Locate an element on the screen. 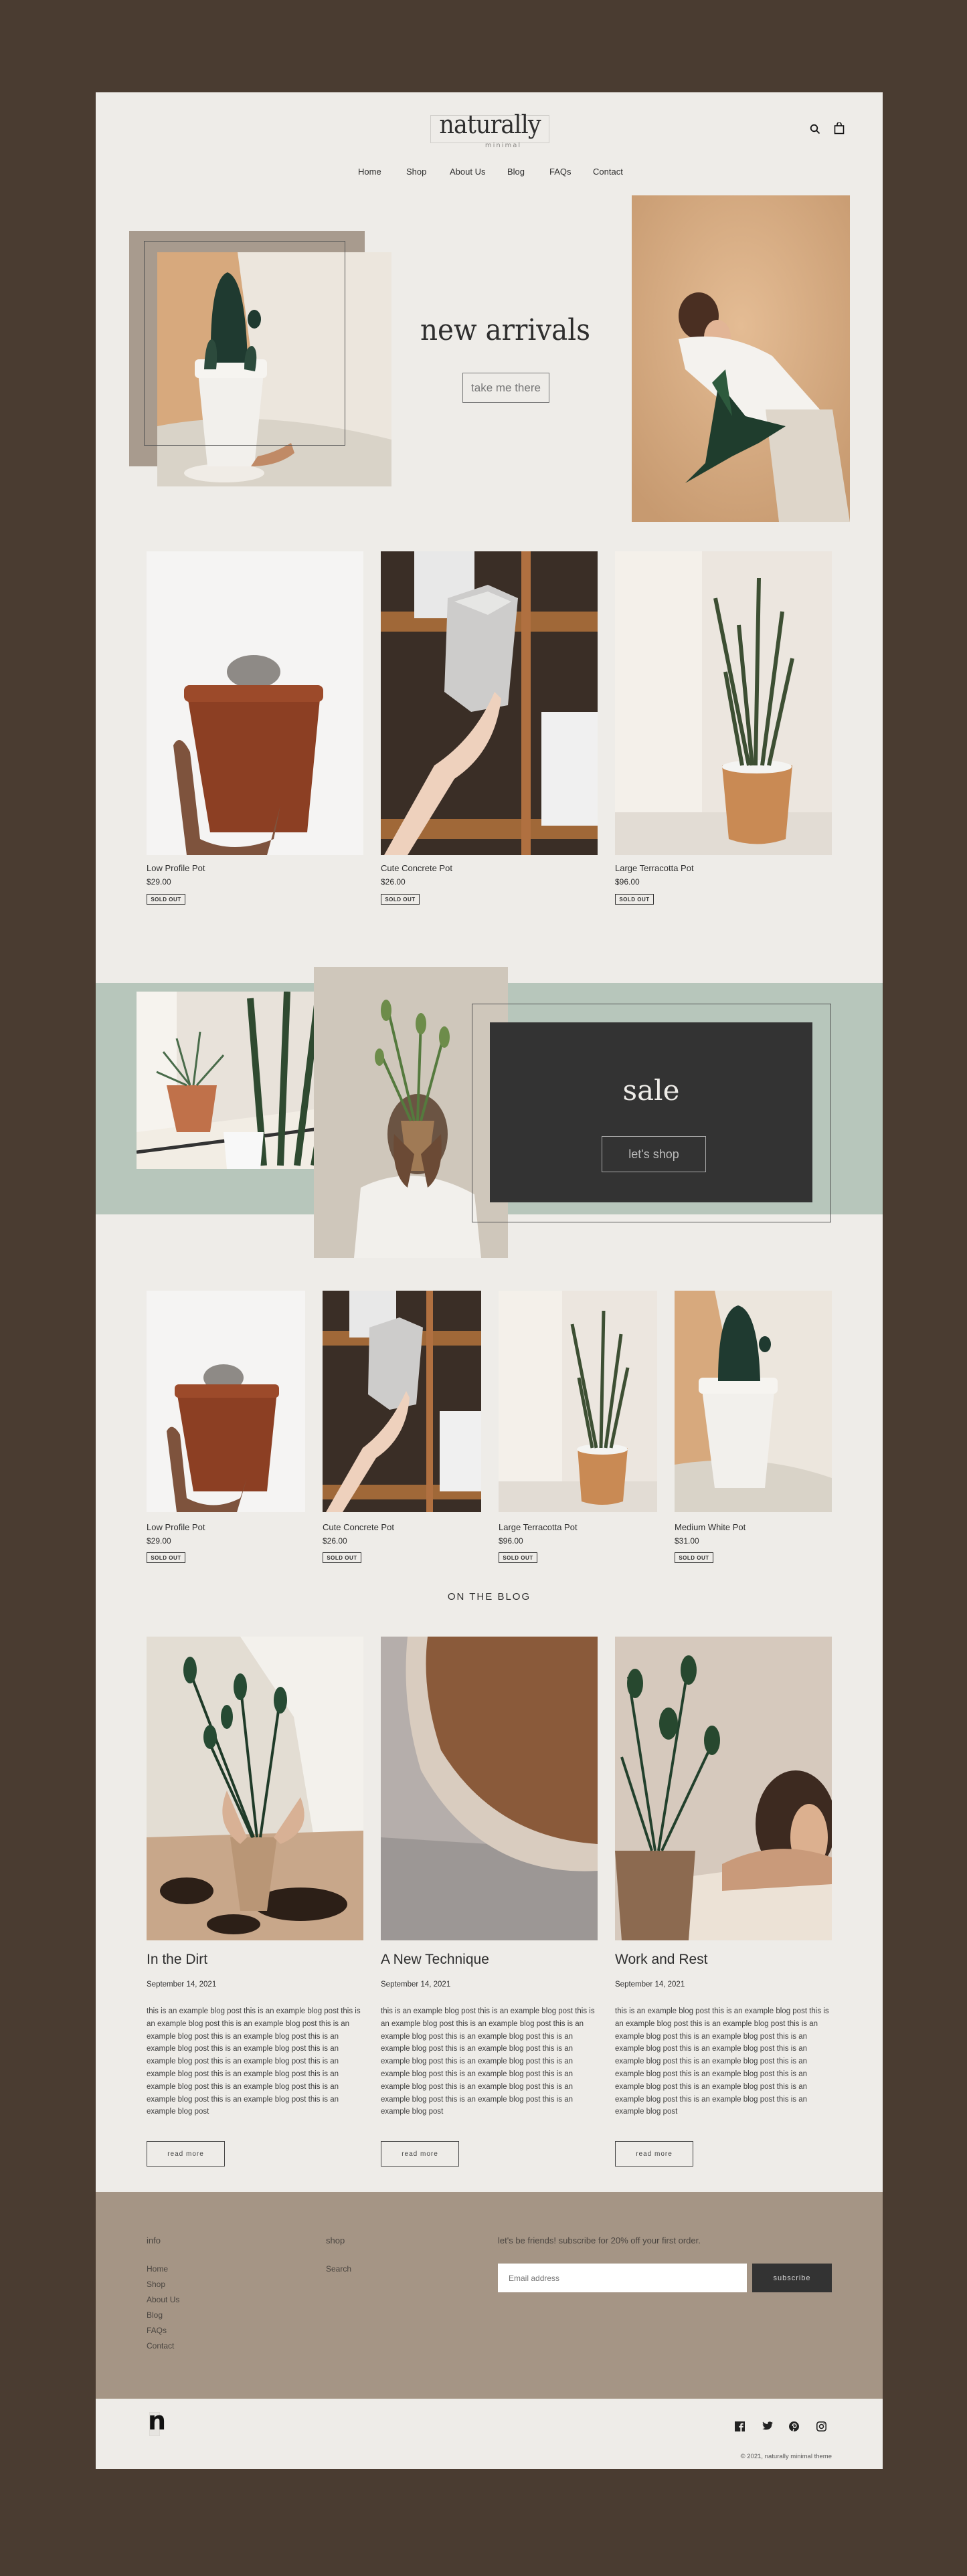 The height and width of the screenshot is (2576, 967). shopping-bag-icon is located at coordinates (839, 128).